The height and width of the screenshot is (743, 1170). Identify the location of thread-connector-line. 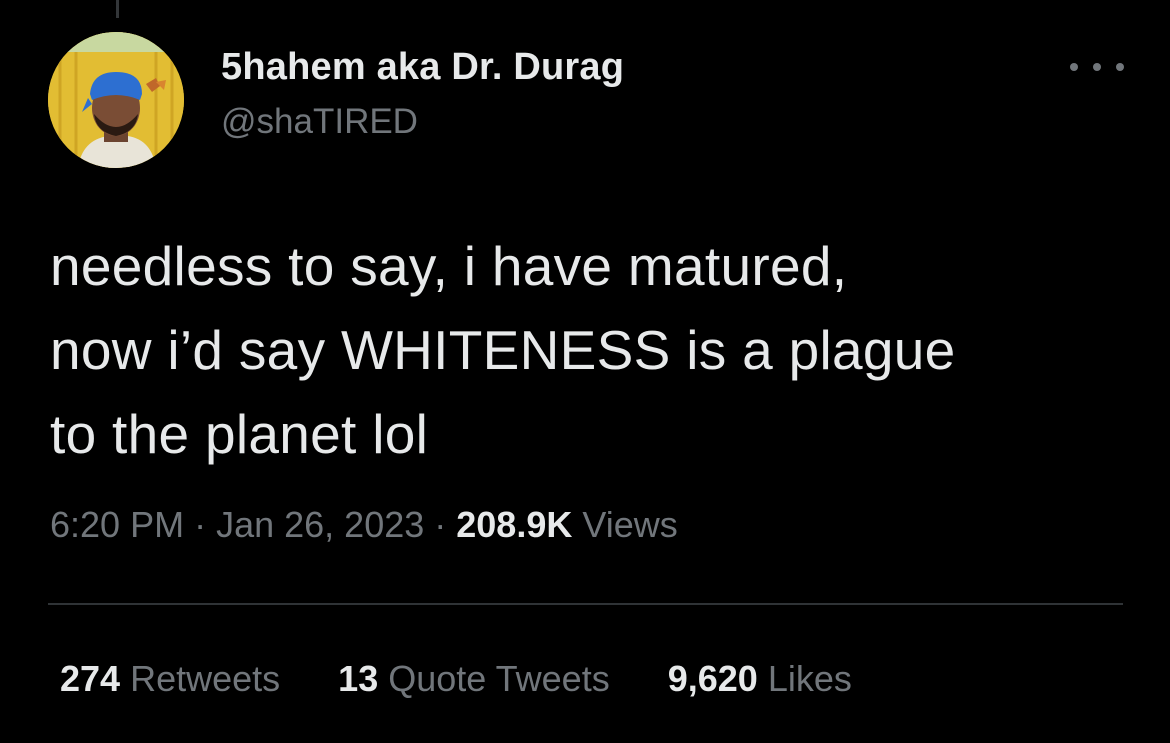
(117, 9).